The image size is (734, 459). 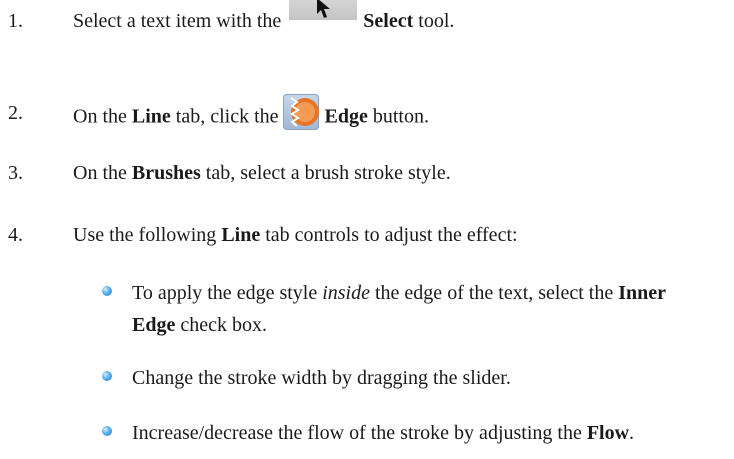 What do you see at coordinates (154, 325) in the screenshot?
I see `edge-checkbox-label: Edge` at bounding box center [154, 325].